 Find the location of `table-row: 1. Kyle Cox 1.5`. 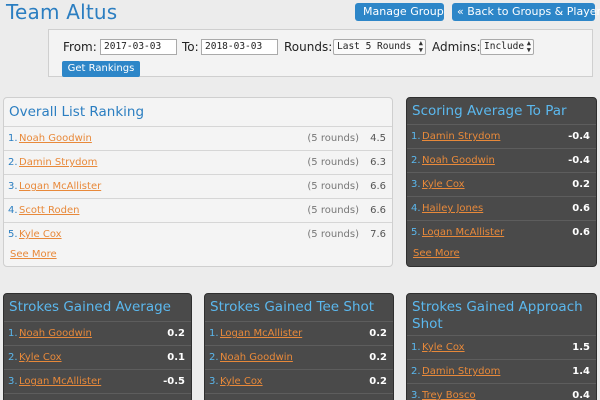

table-row: 1. Kyle Cox 1.5 is located at coordinates (501, 347).